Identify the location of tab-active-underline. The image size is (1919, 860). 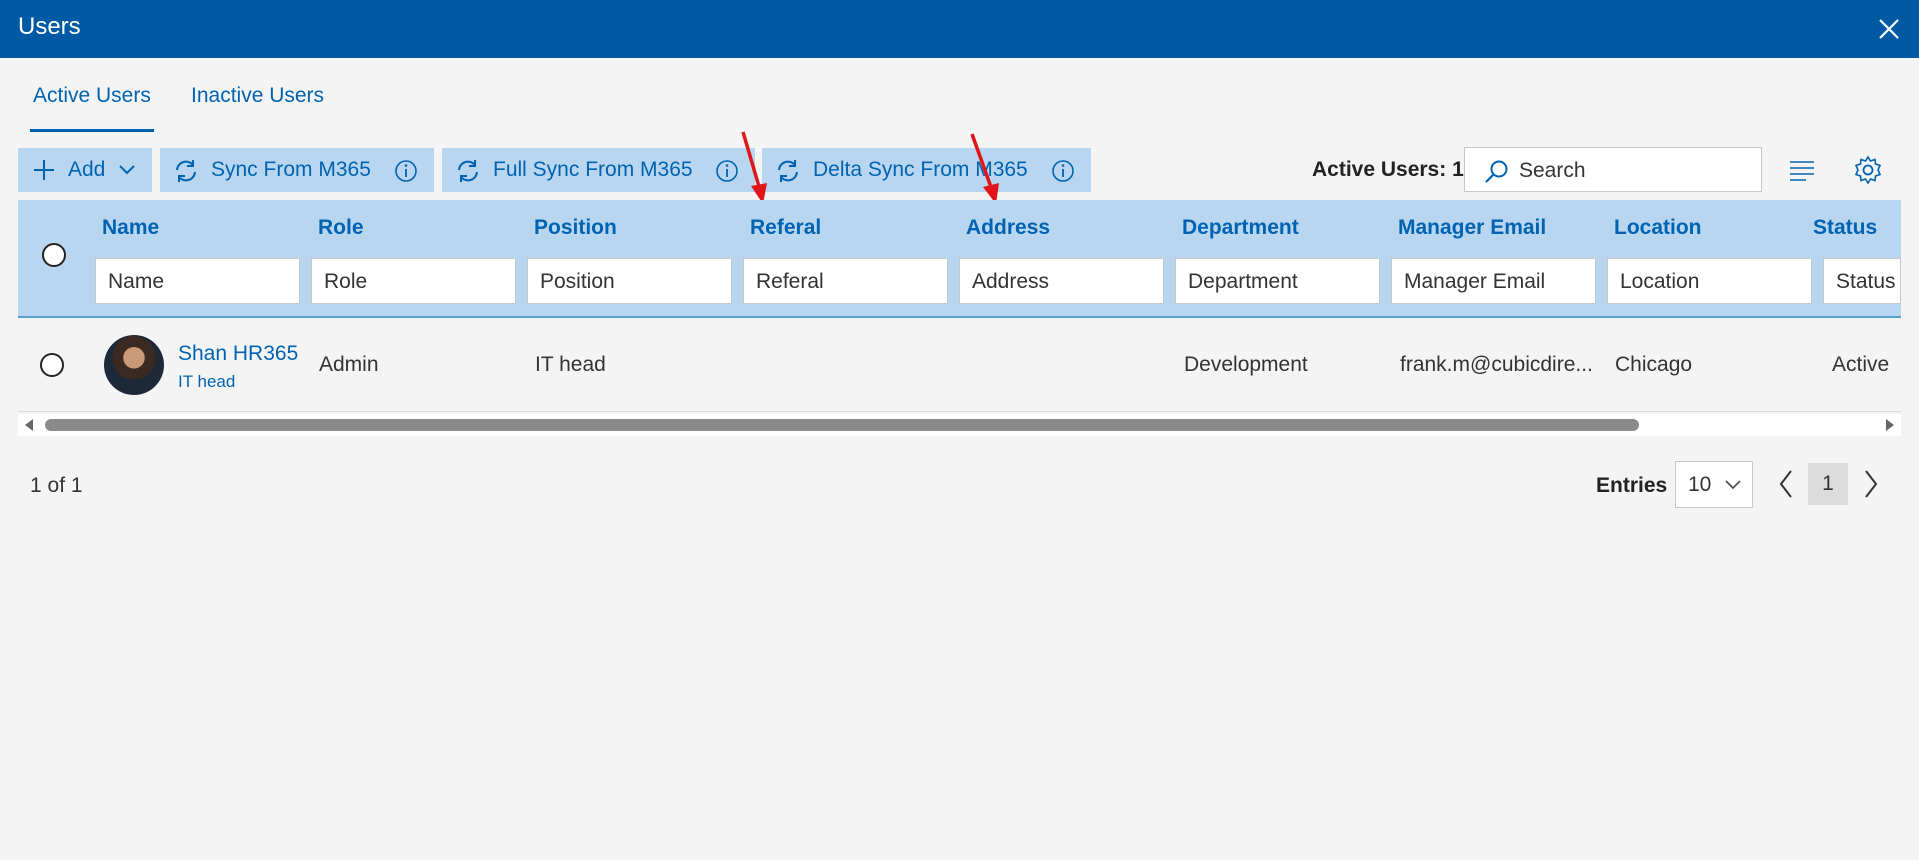
(92, 130).